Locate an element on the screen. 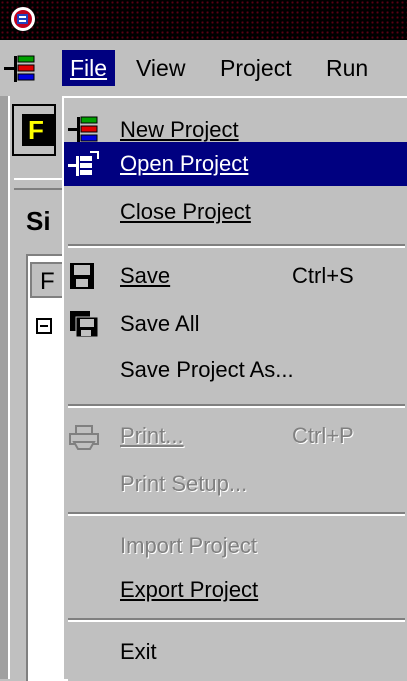  toolbar-button: F is located at coordinates (34, 130).